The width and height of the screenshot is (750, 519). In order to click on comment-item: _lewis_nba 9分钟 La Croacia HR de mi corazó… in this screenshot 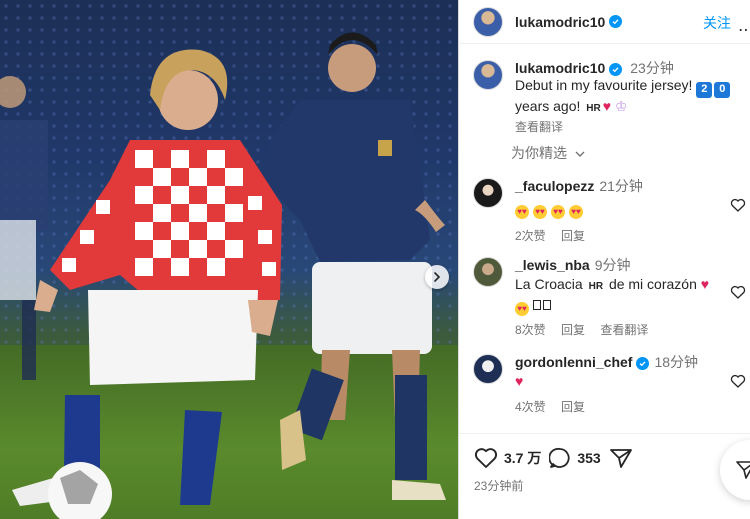, I will do `click(611, 298)`.